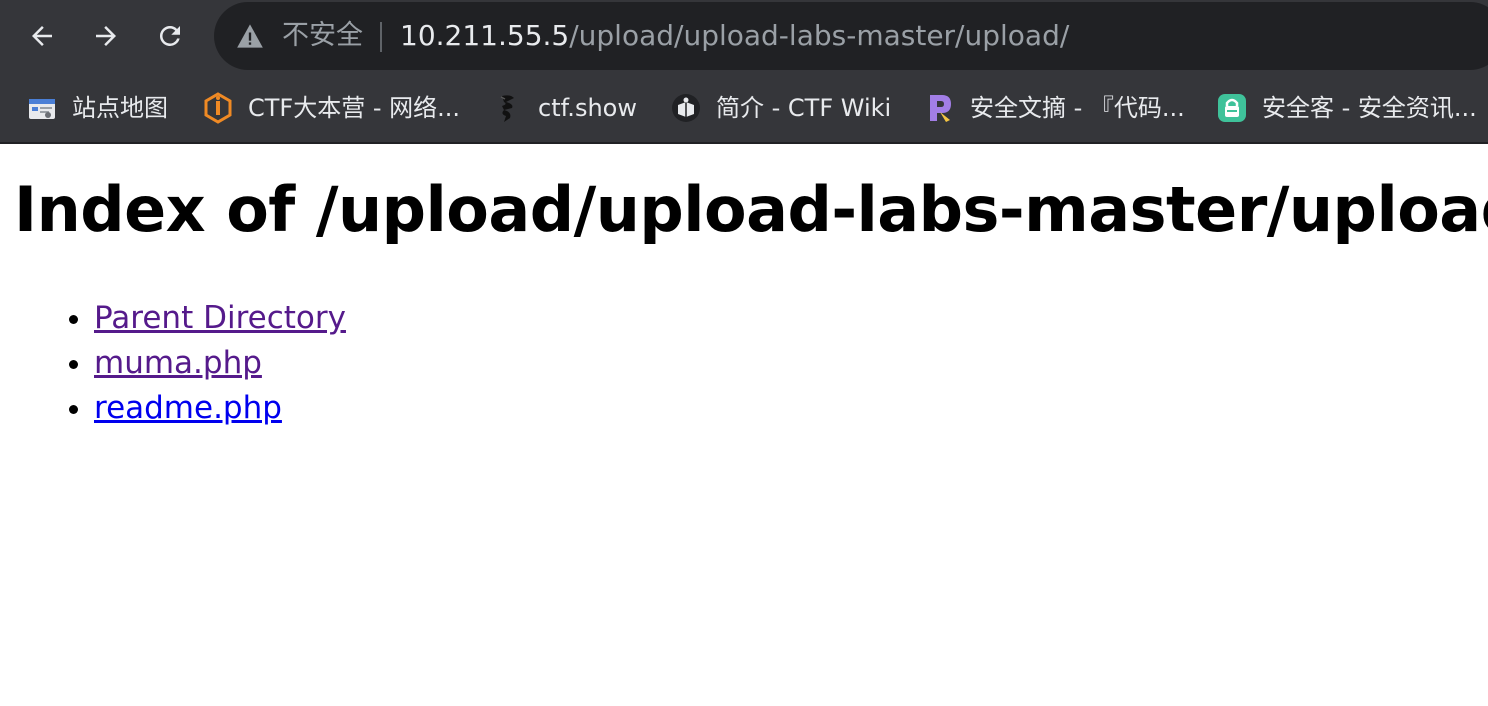 Image resolution: width=1488 pixels, height=706 pixels. I want to click on sitemap-icon, so click(42, 108).